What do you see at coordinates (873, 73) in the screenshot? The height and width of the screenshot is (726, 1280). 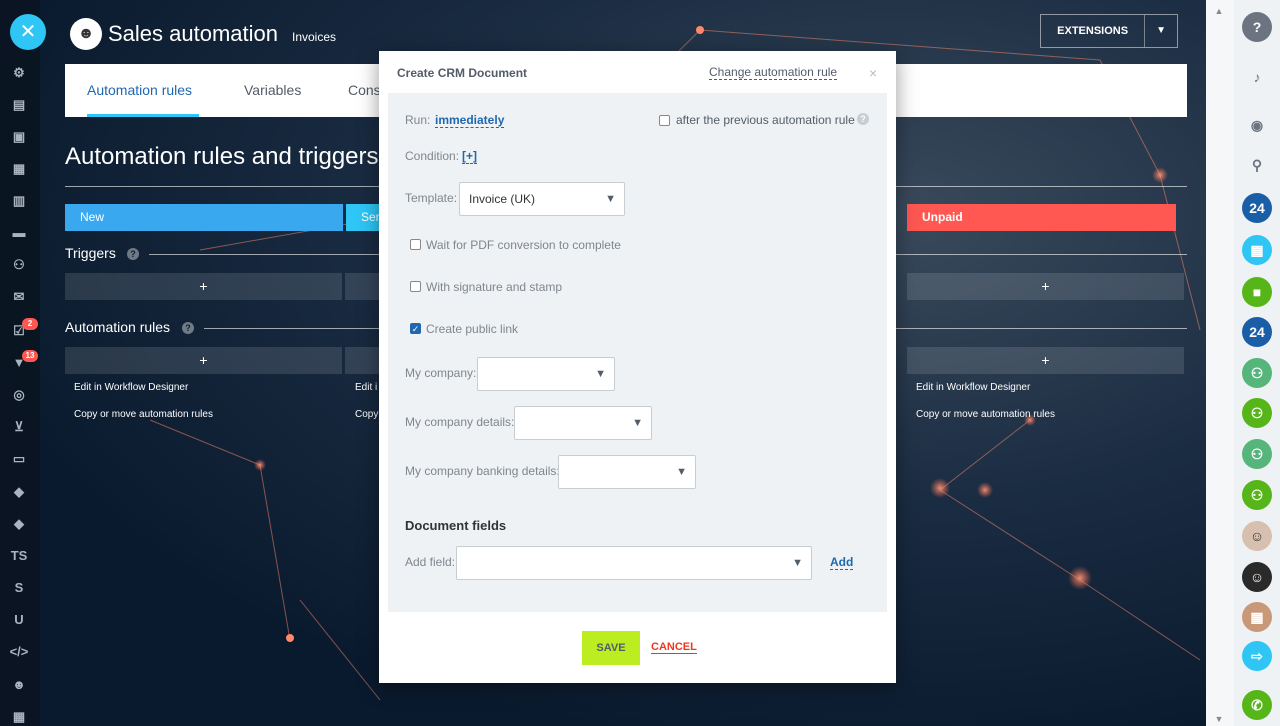 I see `close-icon: ×` at bounding box center [873, 73].